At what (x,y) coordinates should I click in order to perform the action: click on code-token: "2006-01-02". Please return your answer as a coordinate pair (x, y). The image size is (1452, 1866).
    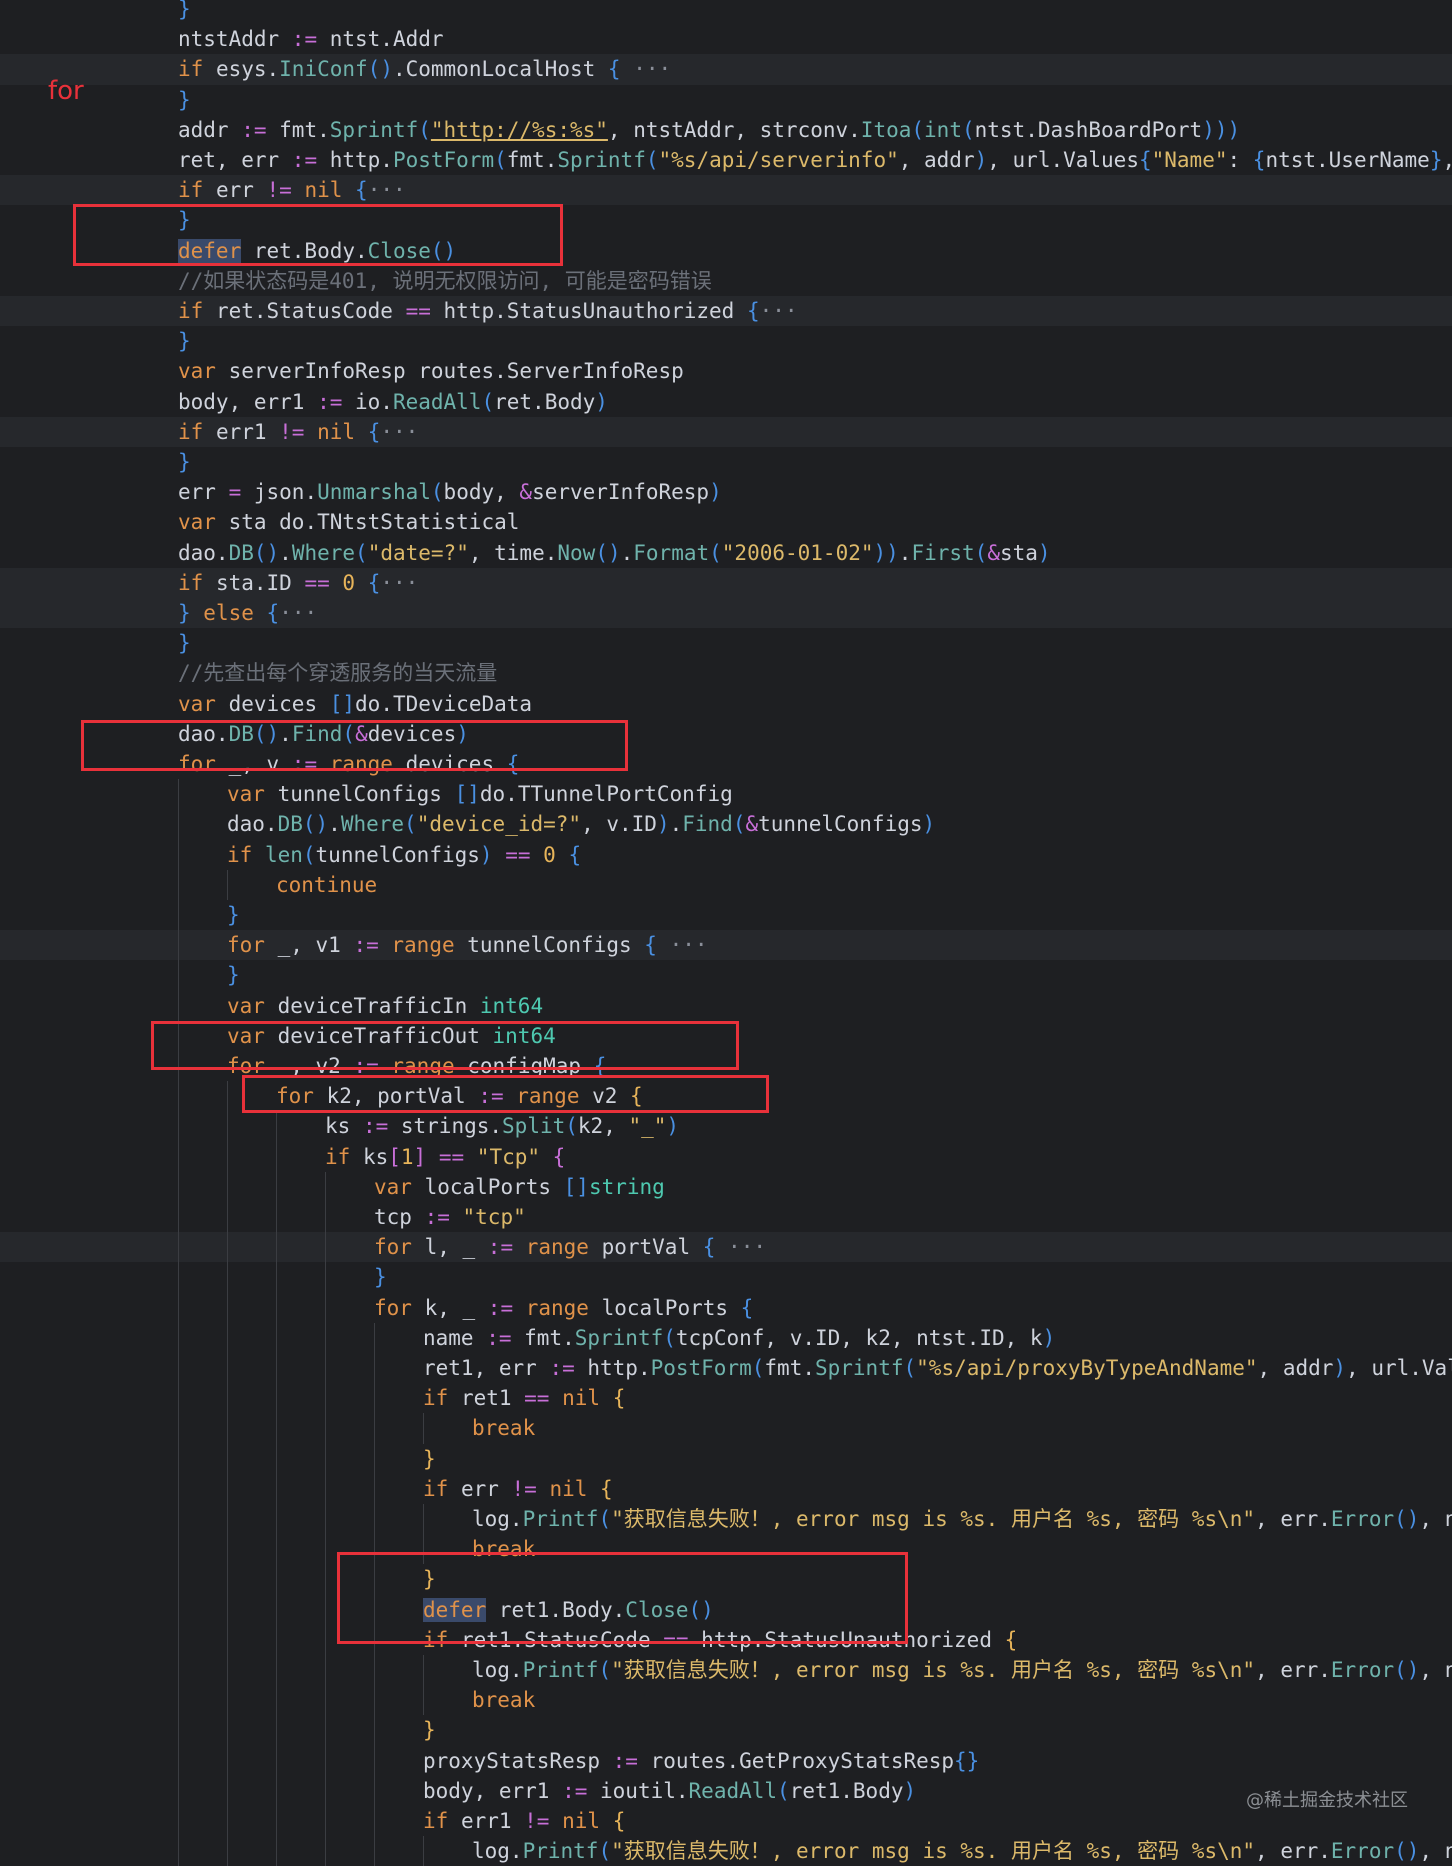
    Looking at the image, I should click on (797, 552).